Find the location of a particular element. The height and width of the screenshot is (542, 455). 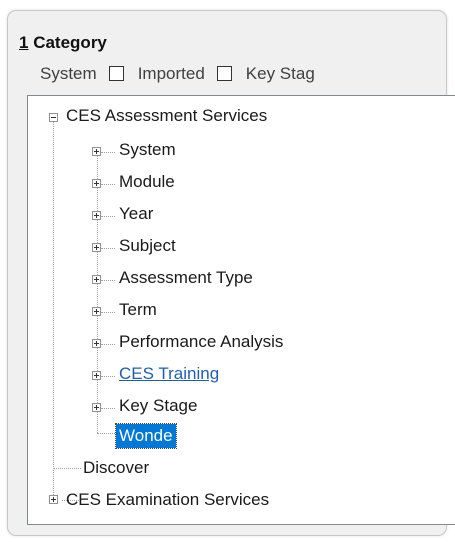

tree-node-year: Year is located at coordinates (136, 214).